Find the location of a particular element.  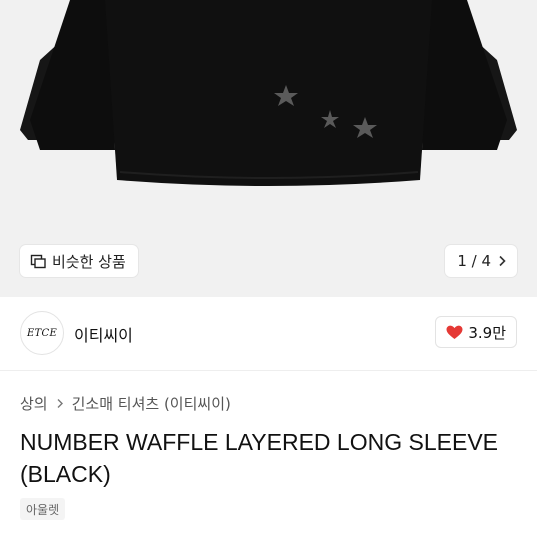

breadcrumb: 상의 긴소매 티셔츠 (이티씨이) is located at coordinates (125, 403).